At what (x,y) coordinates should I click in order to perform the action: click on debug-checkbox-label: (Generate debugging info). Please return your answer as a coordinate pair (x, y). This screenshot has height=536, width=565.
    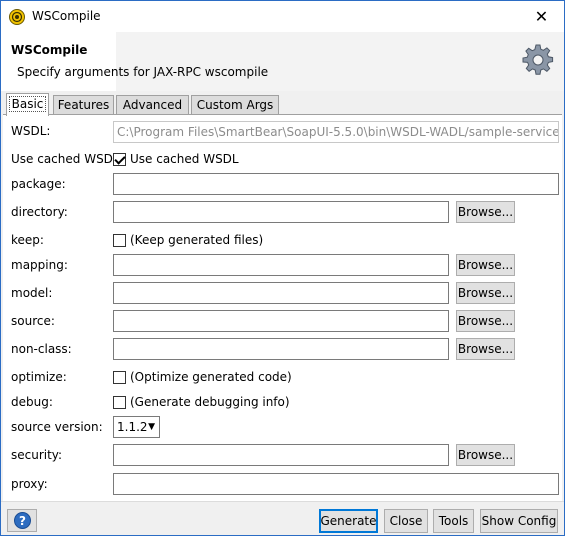
    Looking at the image, I should click on (210, 402).